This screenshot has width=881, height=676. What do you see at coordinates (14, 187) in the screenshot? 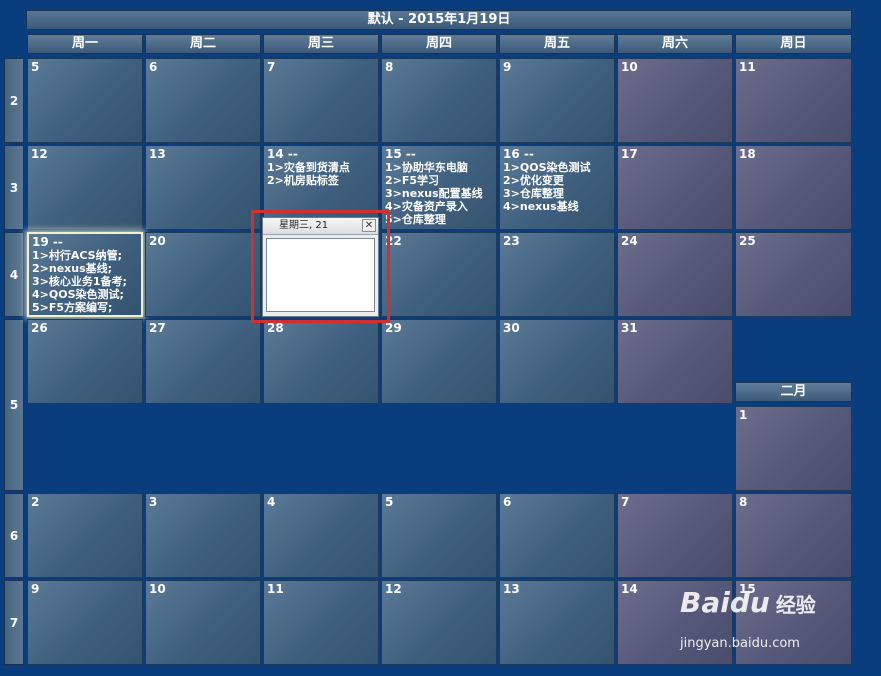
I see `week-number: 3` at bounding box center [14, 187].